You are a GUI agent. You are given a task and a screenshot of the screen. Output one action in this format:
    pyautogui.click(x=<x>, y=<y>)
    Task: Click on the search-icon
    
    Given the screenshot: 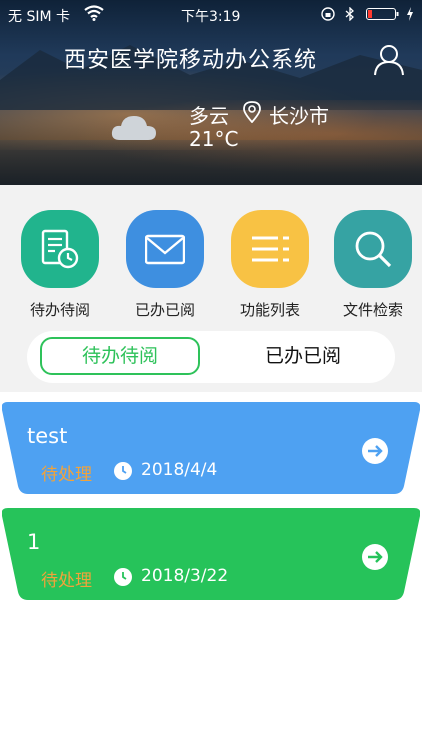 What is the action you would take?
    pyautogui.click(x=373, y=249)
    